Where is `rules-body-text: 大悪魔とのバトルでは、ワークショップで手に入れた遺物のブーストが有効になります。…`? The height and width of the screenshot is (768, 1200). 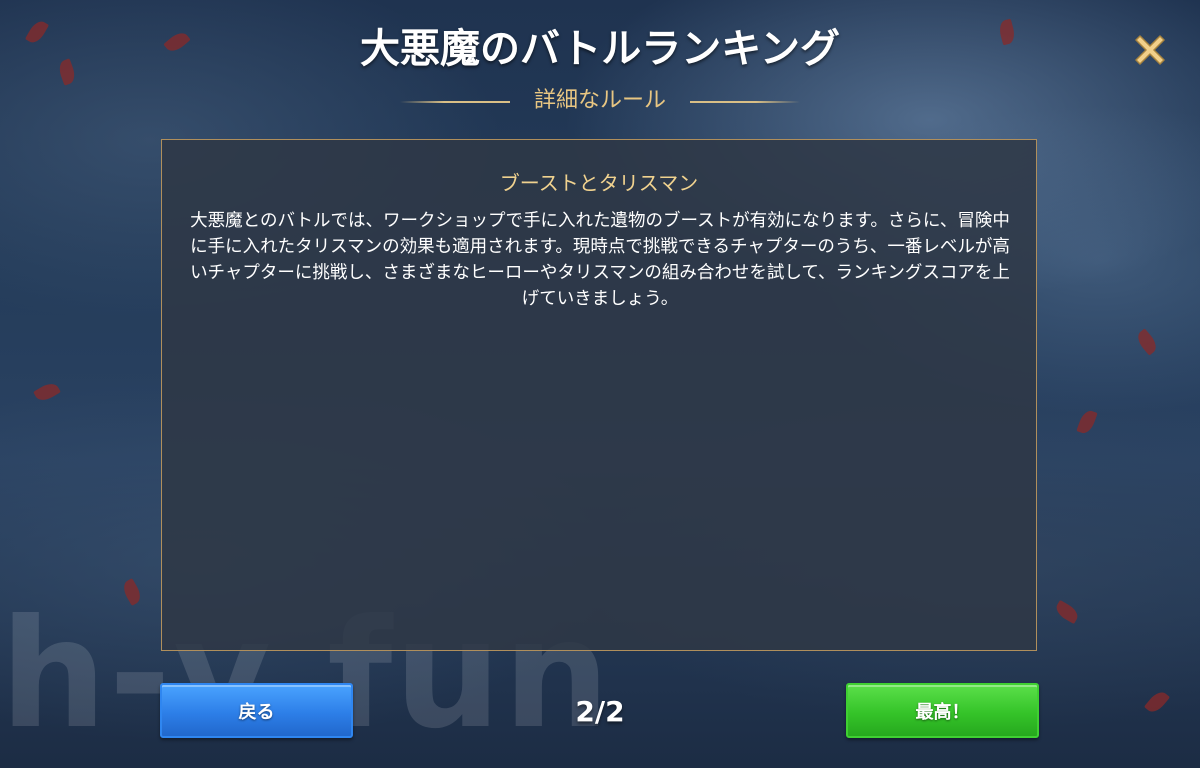 rules-body-text: 大悪魔とのバトルでは、ワークショップで手に入れた遺物のブーストが有効になります。… is located at coordinates (600, 260).